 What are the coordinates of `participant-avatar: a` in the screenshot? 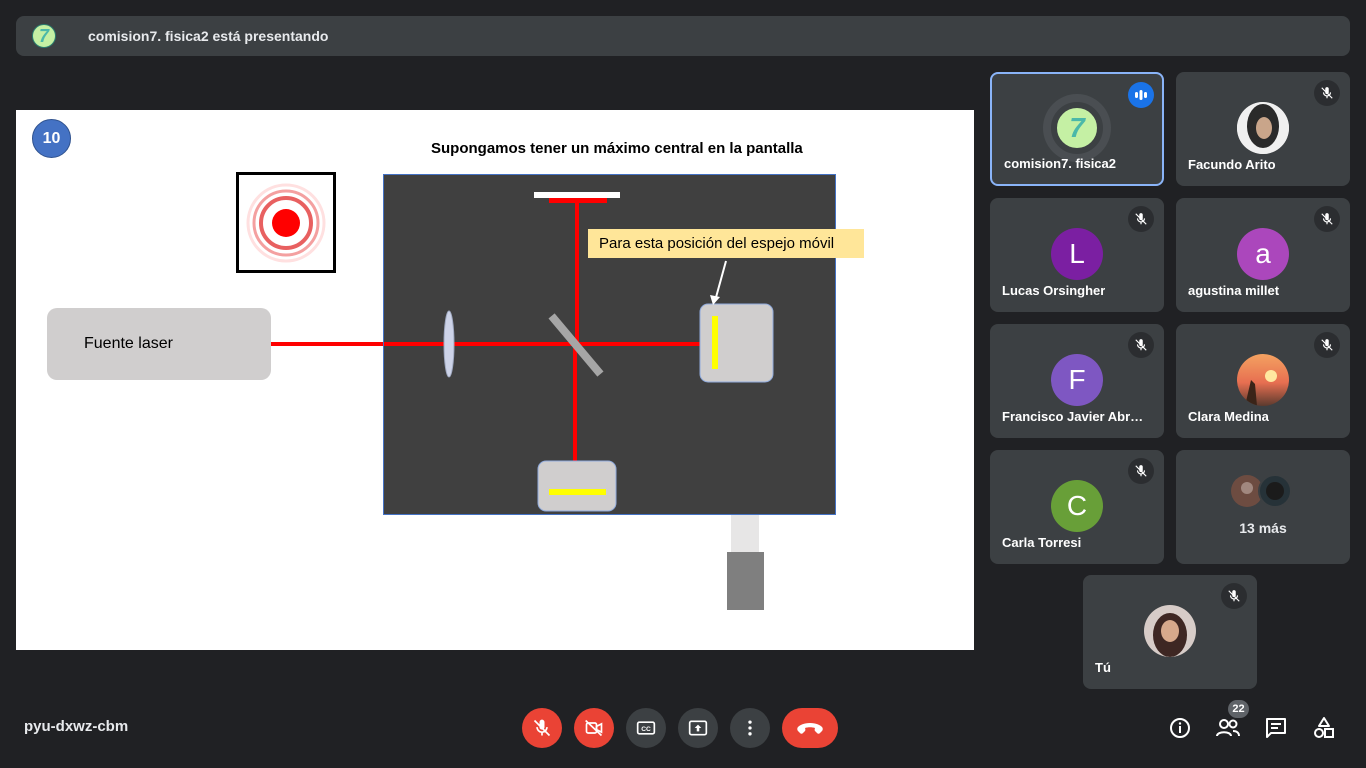 It's located at (1263, 254).